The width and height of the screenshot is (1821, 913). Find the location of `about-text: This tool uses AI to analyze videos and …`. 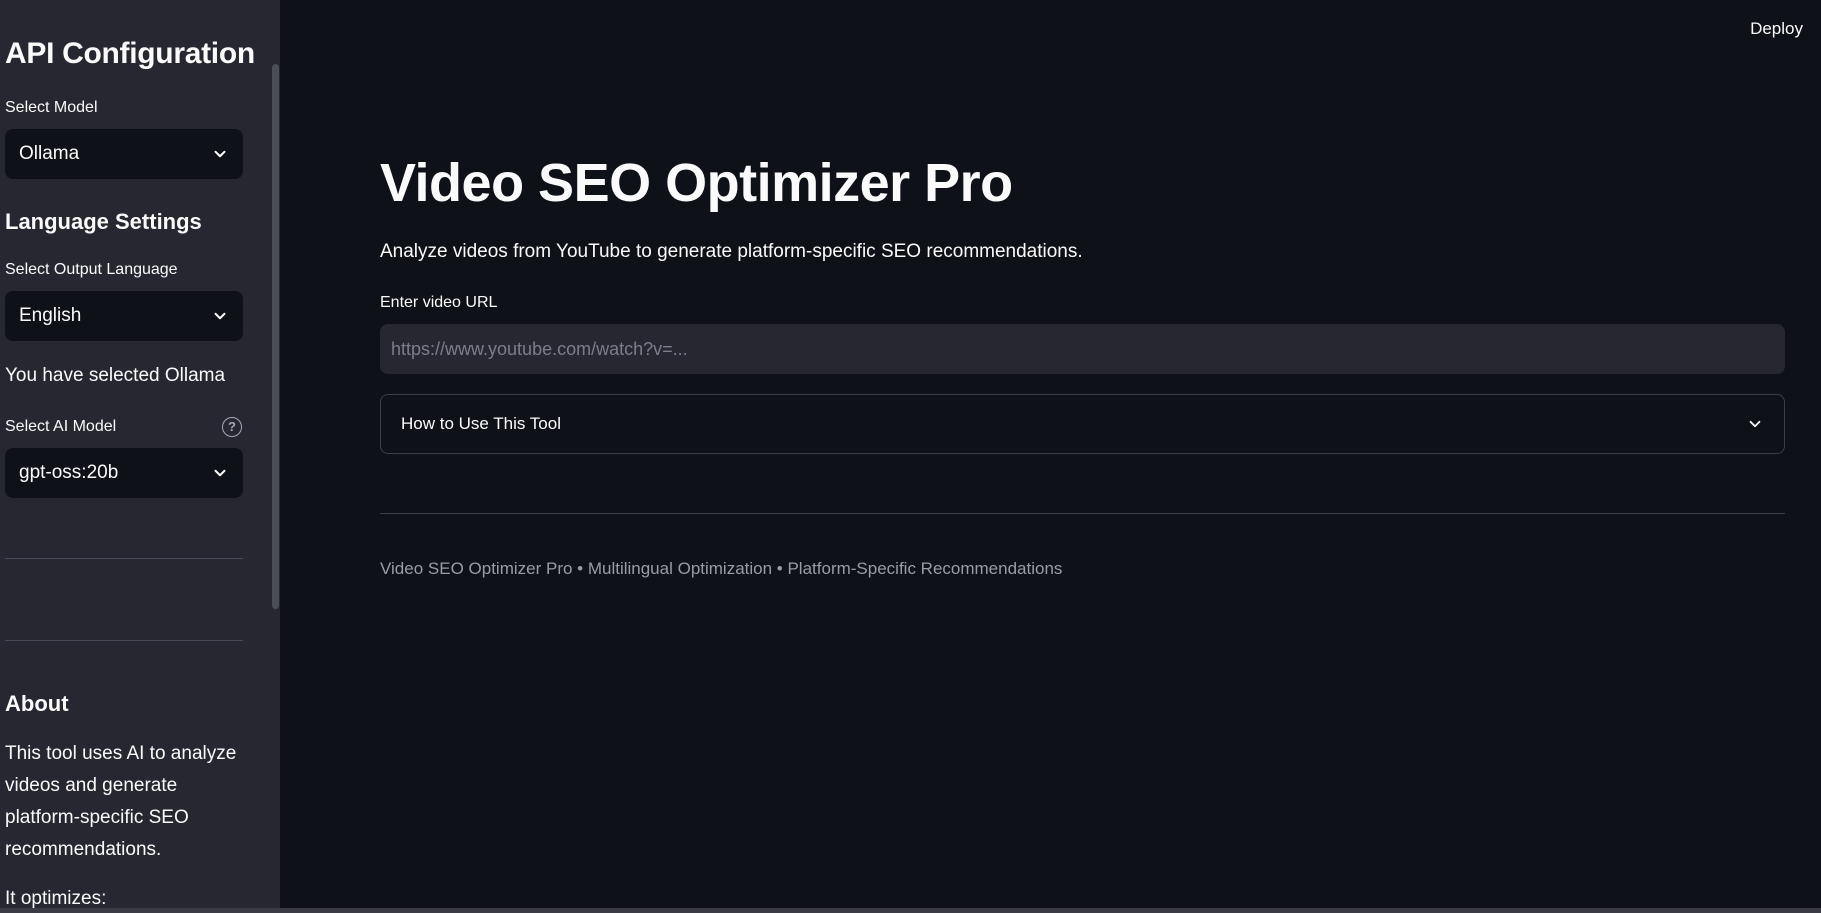

about-text: This tool uses AI to analyze videos and … is located at coordinates (121, 801).